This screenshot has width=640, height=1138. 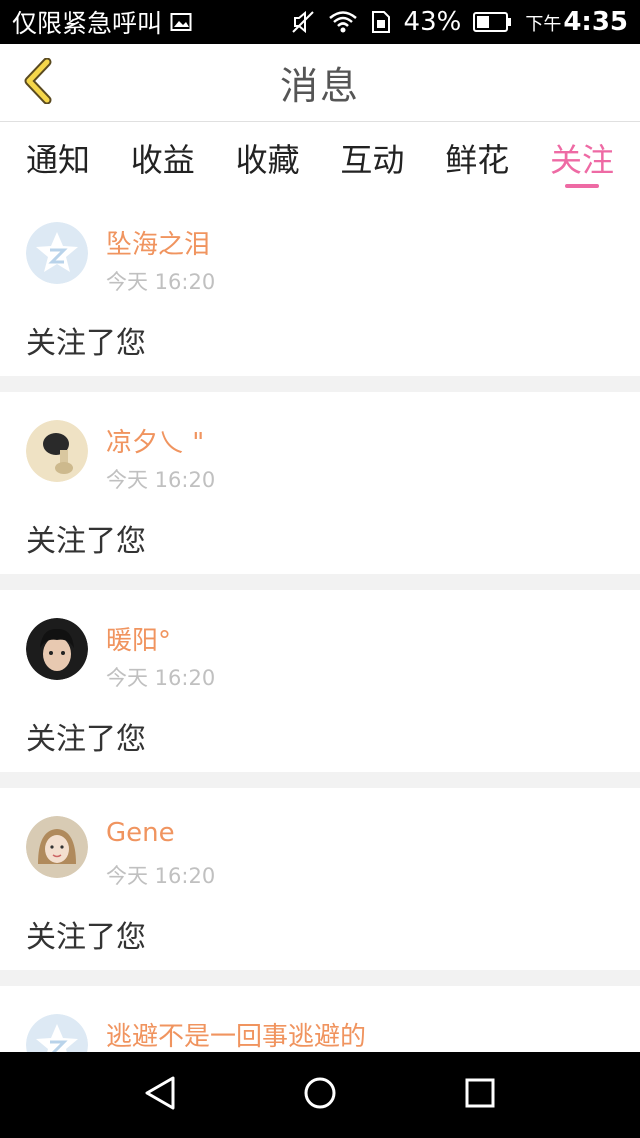 What do you see at coordinates (320, 158) in the screenshot?
I see `tab-bar: 通知 收益 收藏 互动 鲜花 关注` at bounding box center [320, 158].